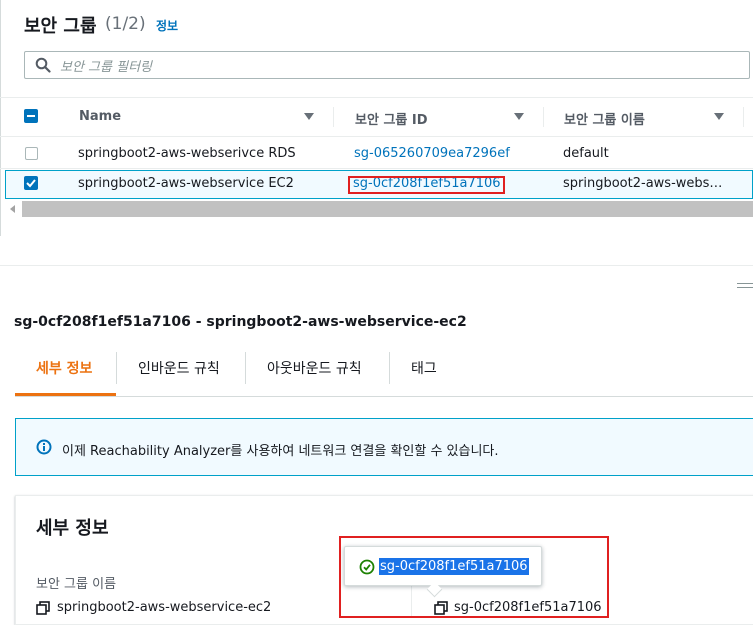 The image size is (753, 625). Describe the element at coordinates (31, 183) in the screenshot. I see `row-checkbox-checked` at that location.